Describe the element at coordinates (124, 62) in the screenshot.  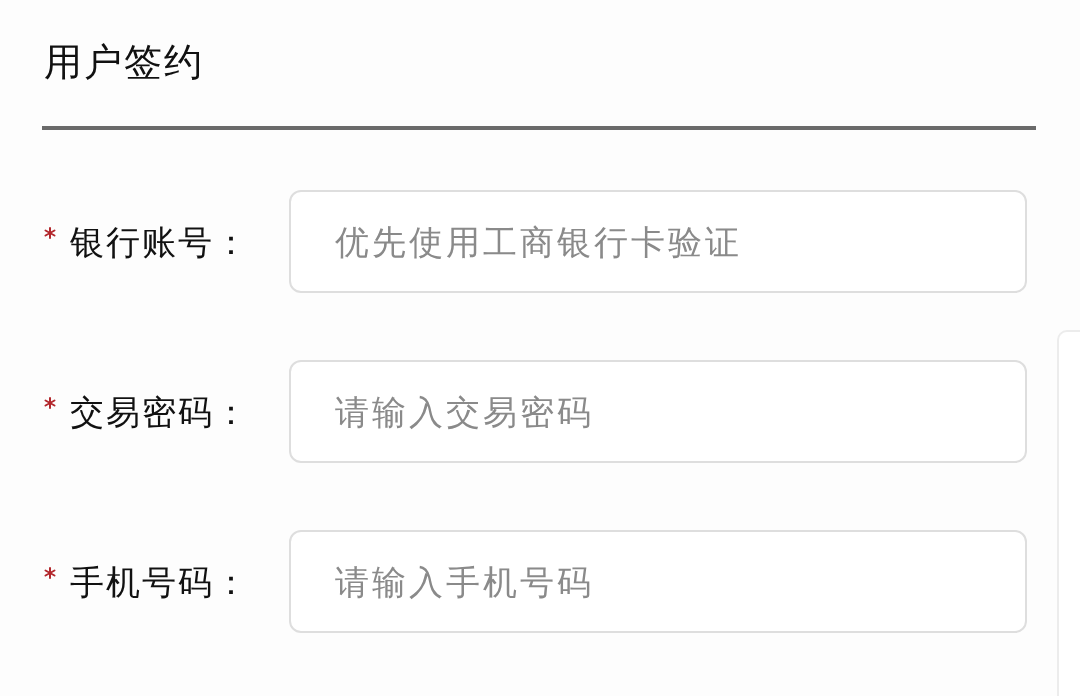
I see `page-title: 用户签约` at that location.